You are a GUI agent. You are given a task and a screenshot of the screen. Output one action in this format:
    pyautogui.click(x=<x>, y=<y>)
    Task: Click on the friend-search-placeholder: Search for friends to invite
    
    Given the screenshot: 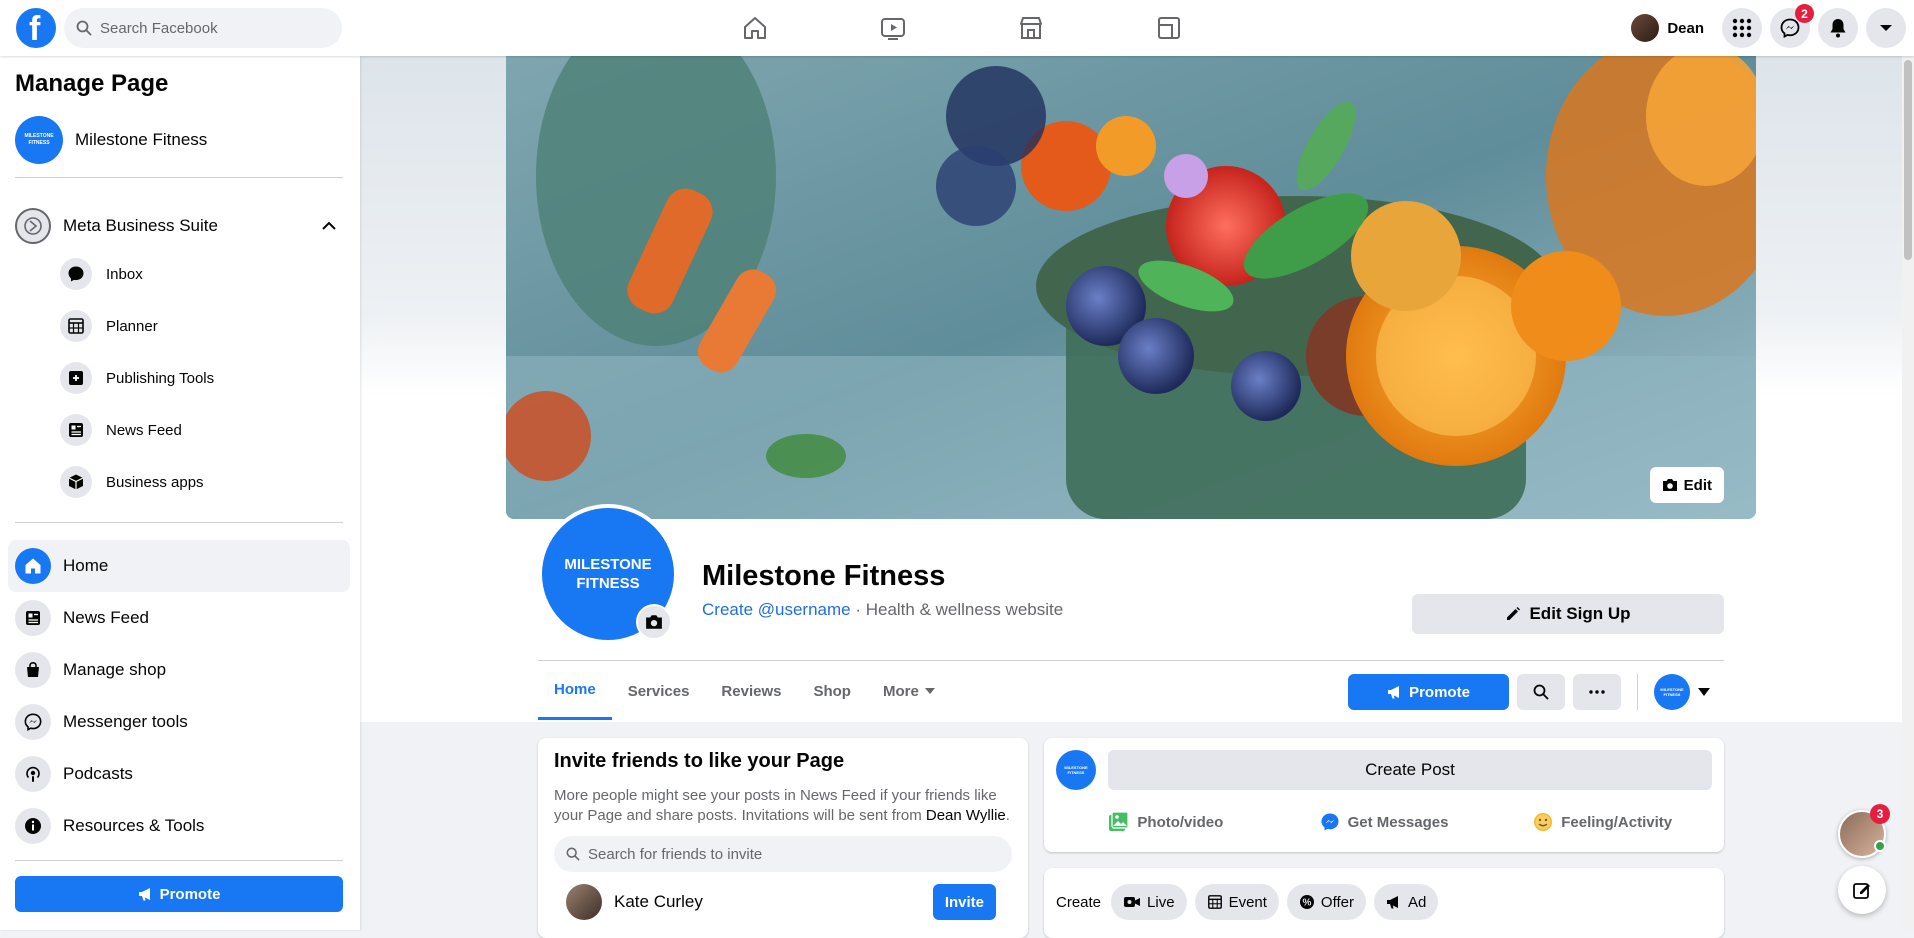 What is the action you would take?
    pyautogui.click(x=675, y=854)
    